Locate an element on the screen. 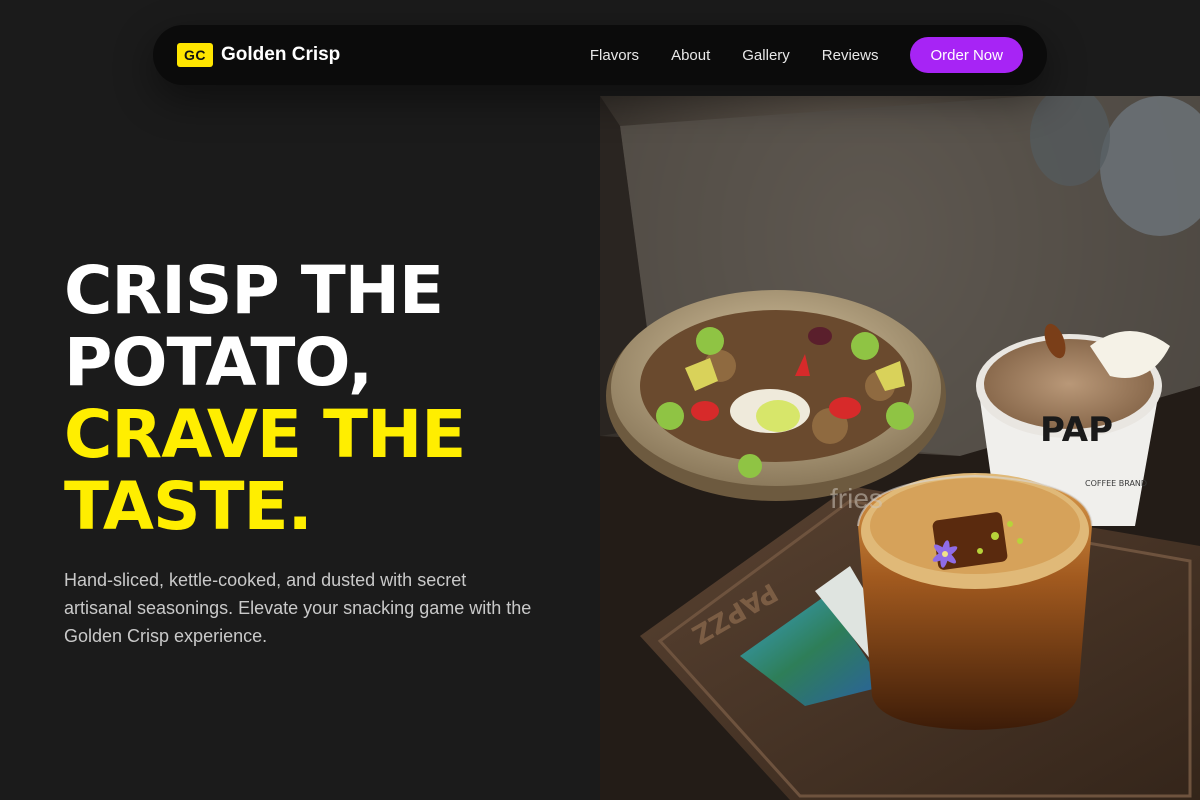 This screenshot has height=800, width=1200. order-now-button: Order Now is located at coordinates (966, 55).